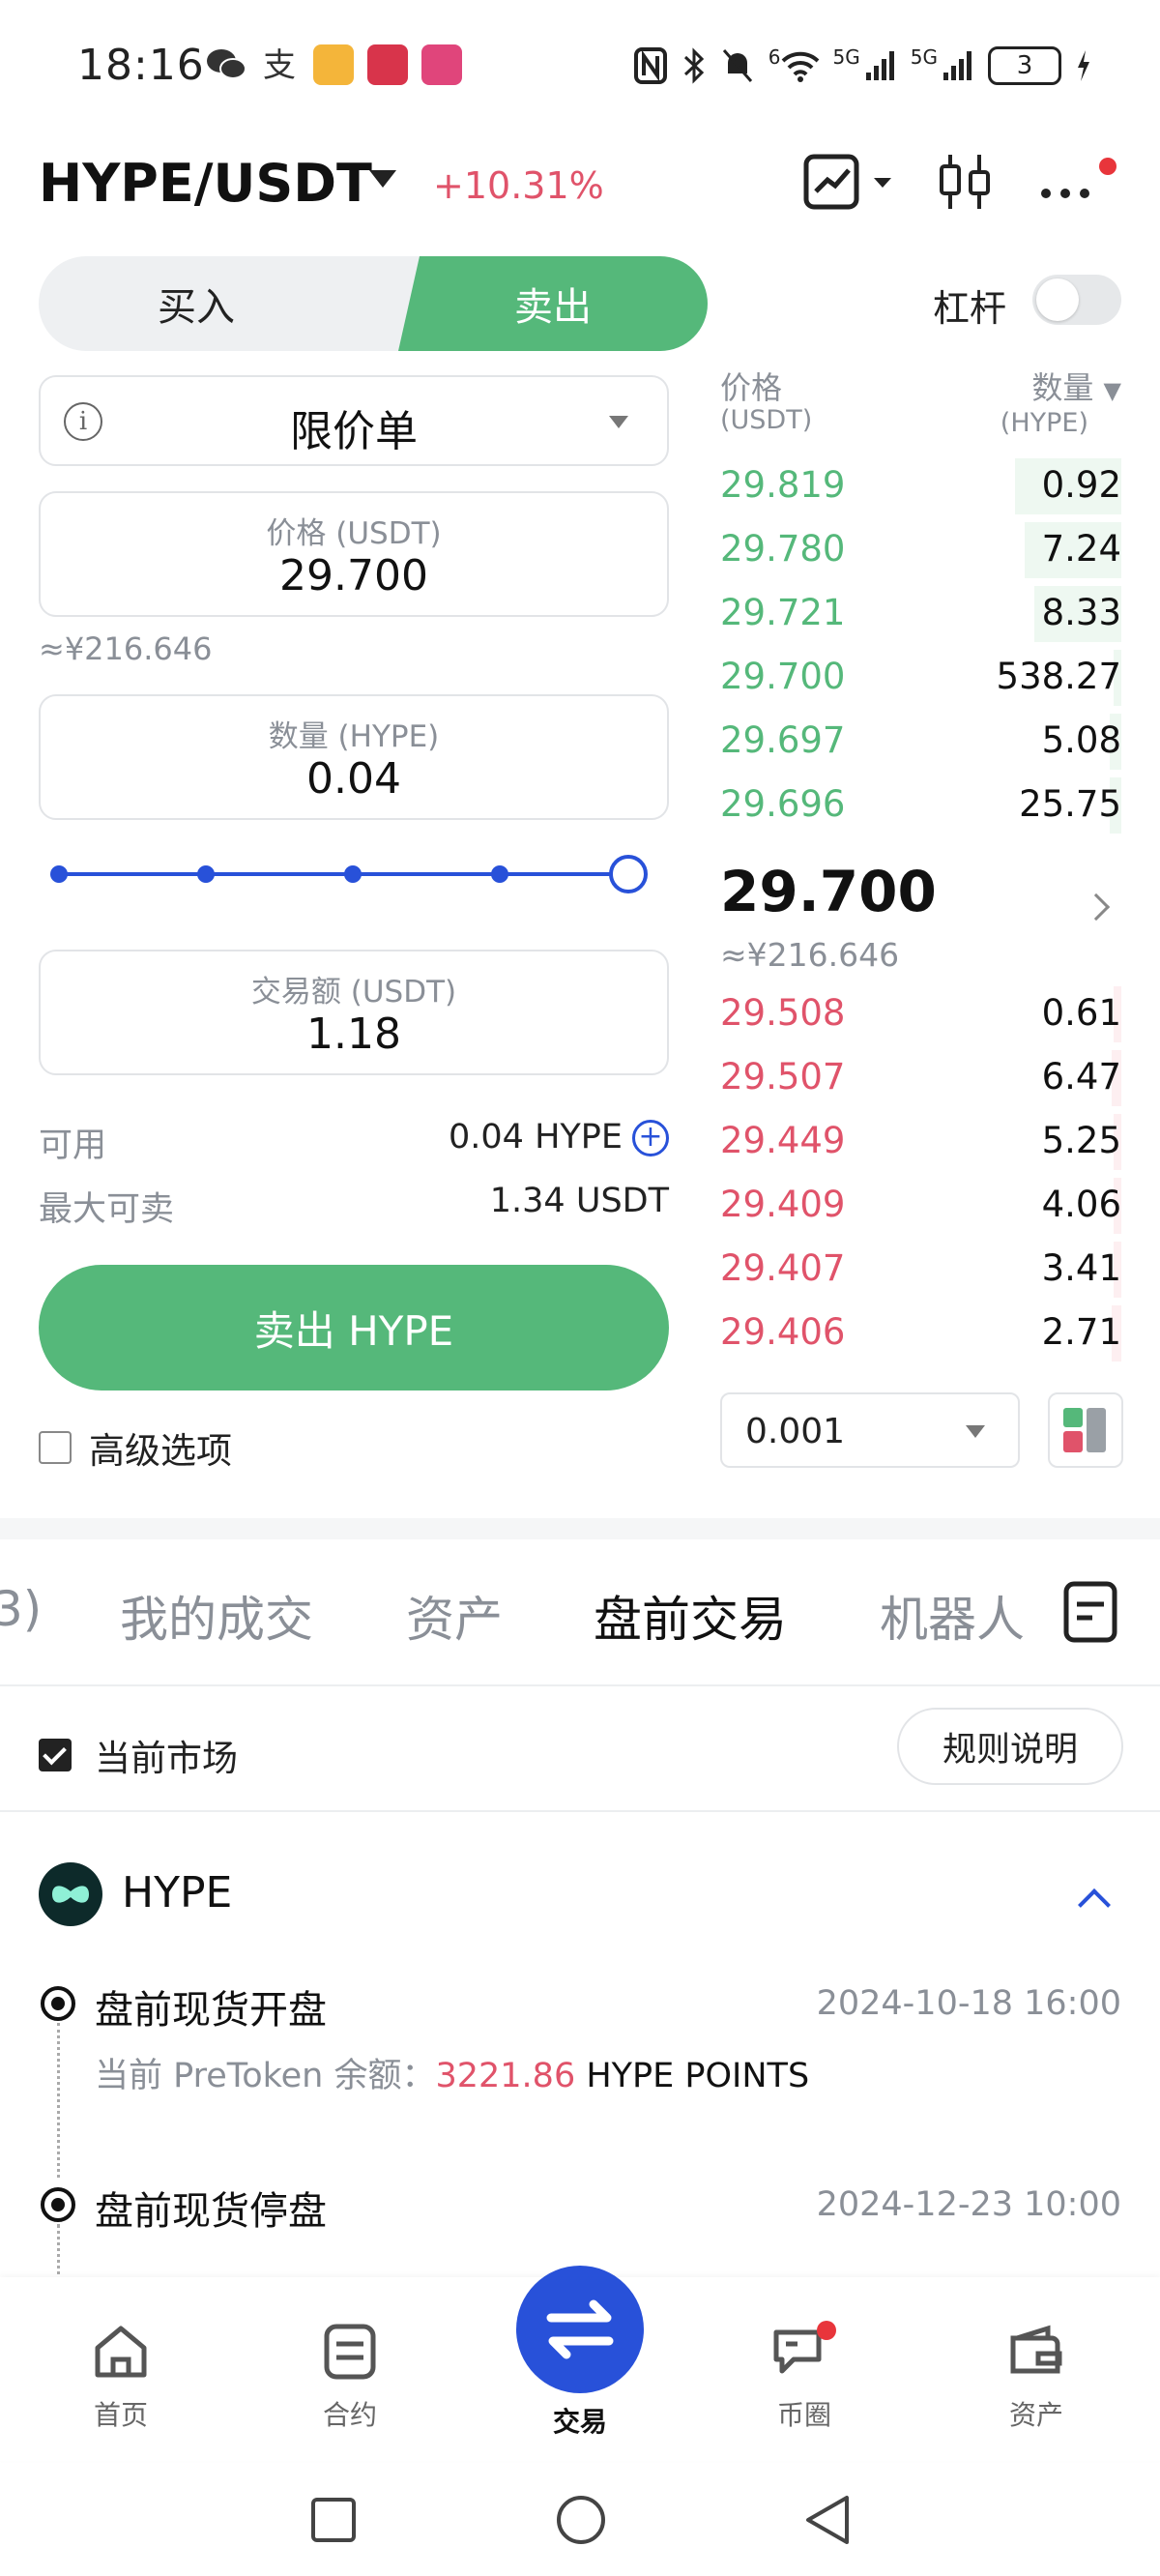 The width and height of the screenshot is (1160, 2576). Describe the element at coordinates (55, 1447) in the screenshot. I see `advanced-checkbox` at that location.